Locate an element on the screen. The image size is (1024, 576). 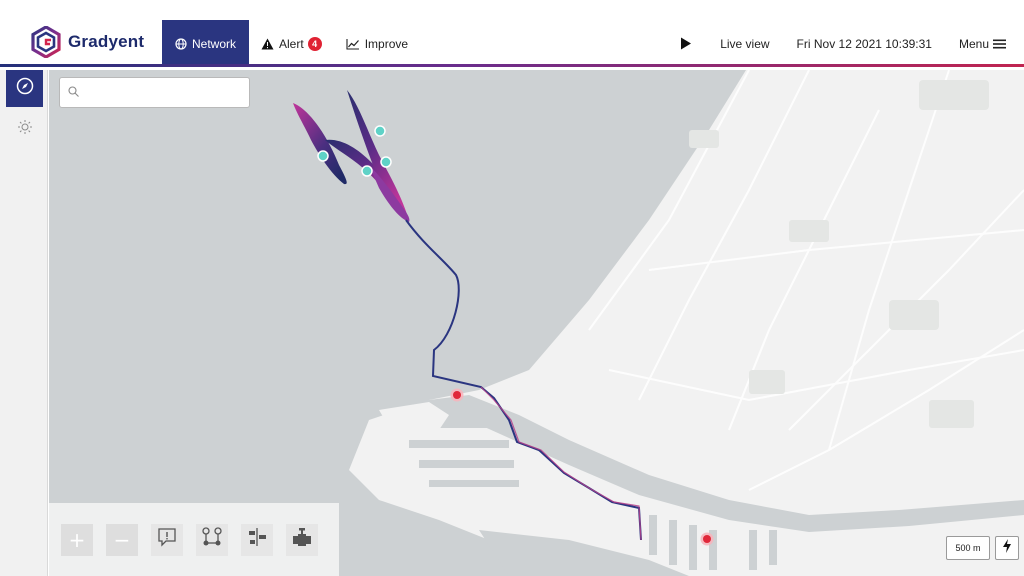
sidebar-item-navigation is located at coordinates (24, 88).